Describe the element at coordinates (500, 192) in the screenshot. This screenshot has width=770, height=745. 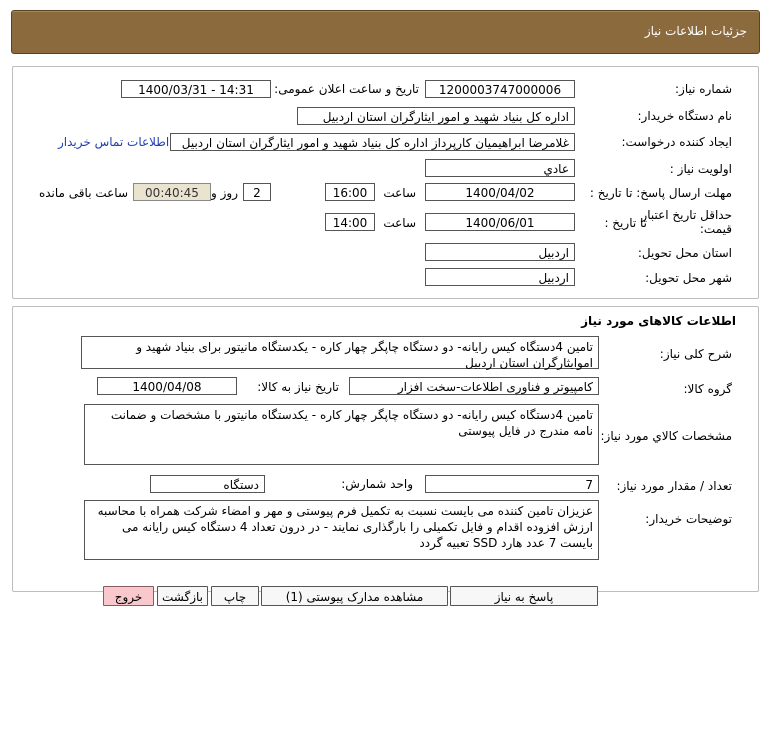
I see `deadline-date-field: 1400/04/02` at that location.